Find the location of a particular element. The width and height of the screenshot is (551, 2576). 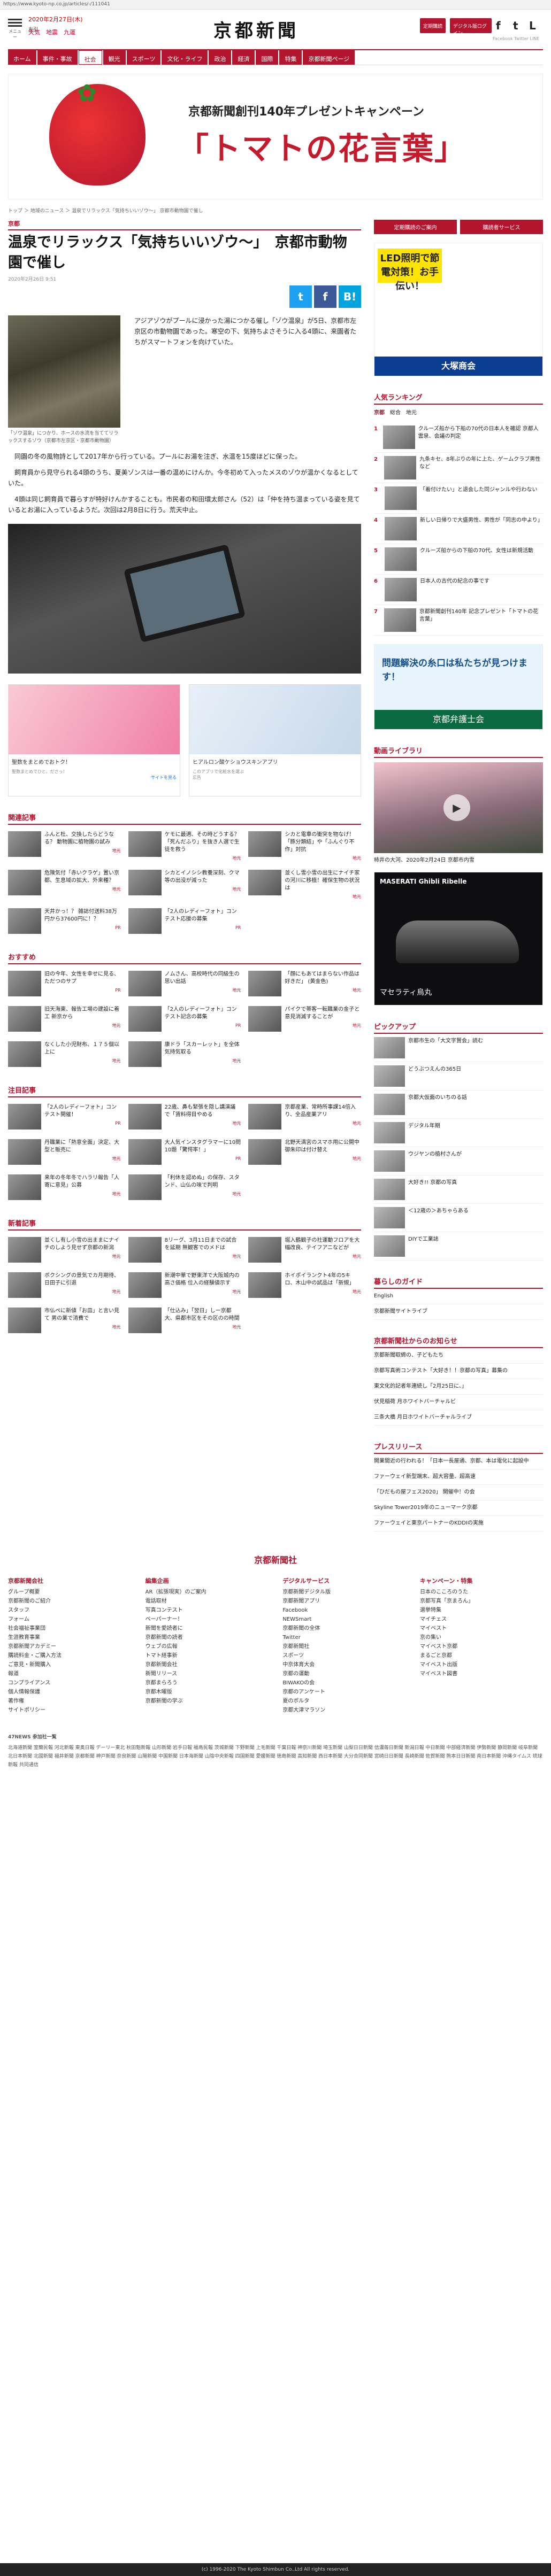

pickup-item: デジタル年期 is located at coordinates (459, 1133).